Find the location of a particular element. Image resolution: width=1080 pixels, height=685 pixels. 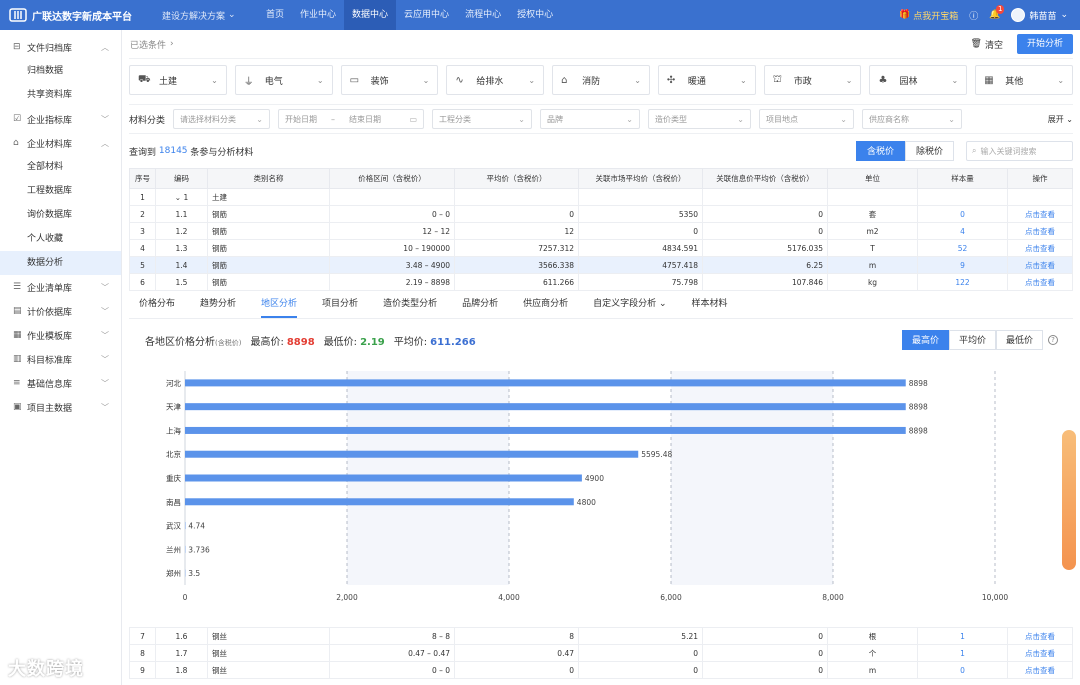

sample-count-link: 122 is located at coordinates (962, 282).